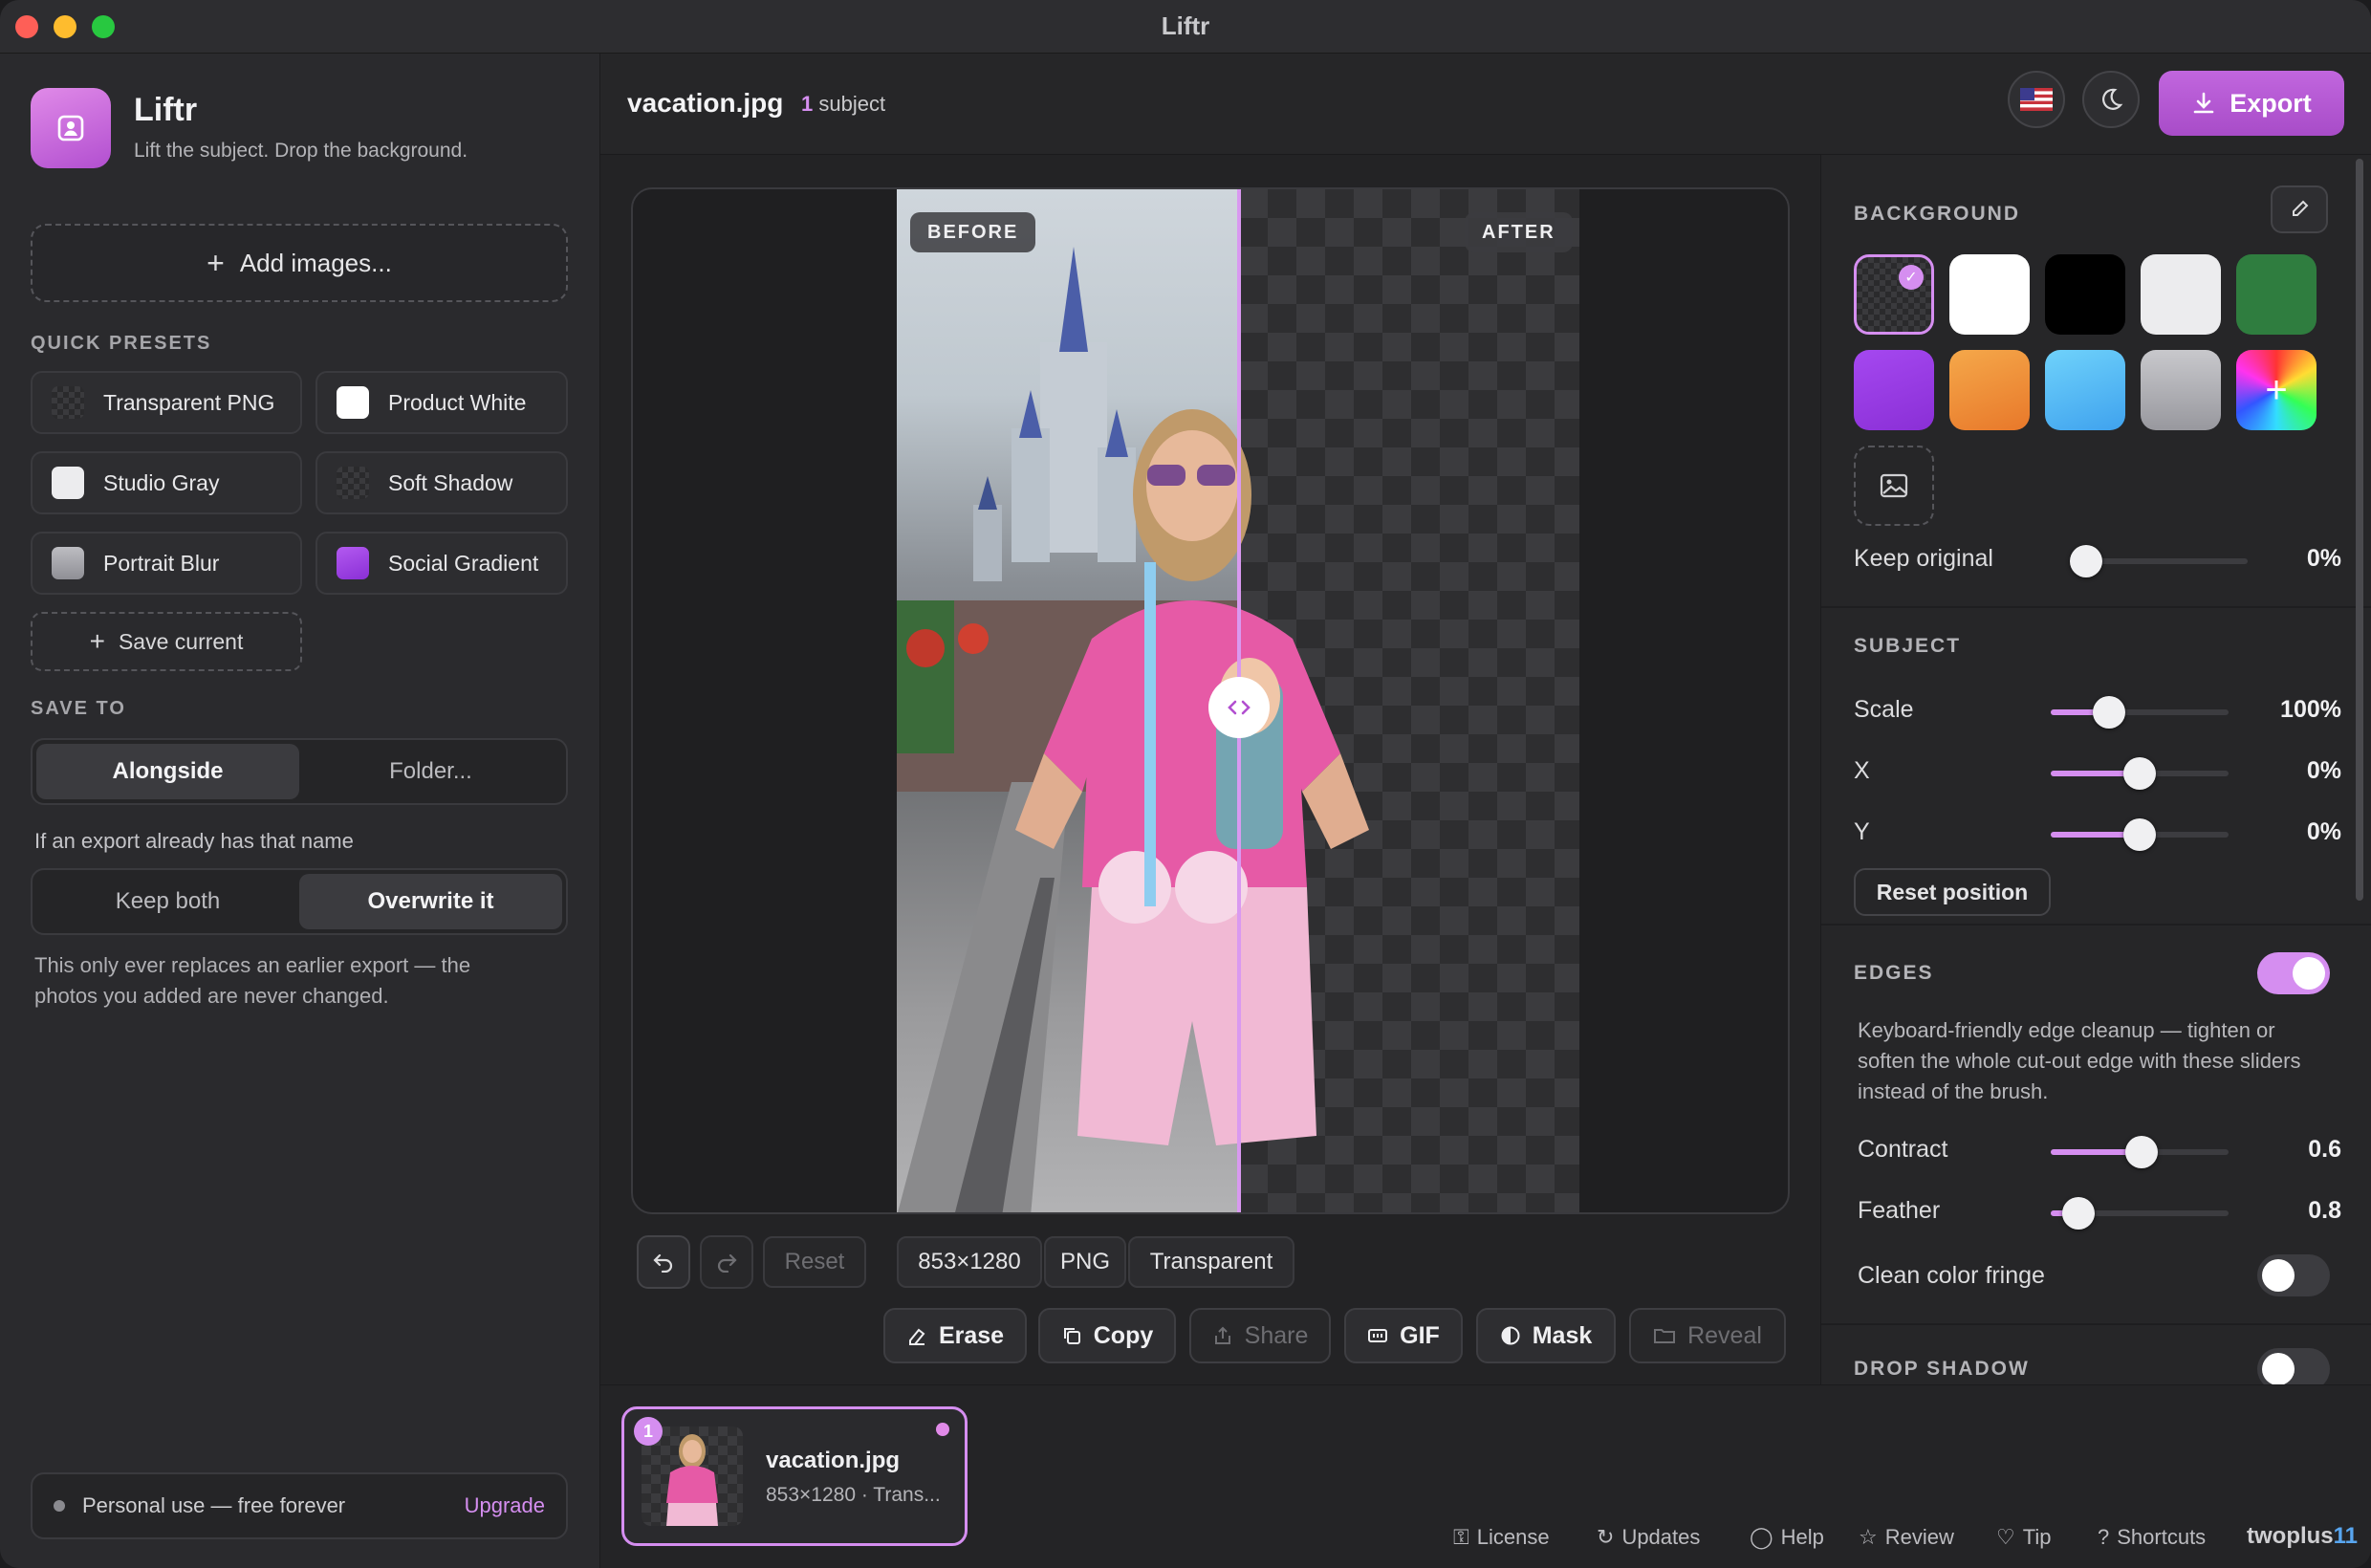 This screenshot has height=1568, width=2371. I want to click on language-button, so click(2036, 99).